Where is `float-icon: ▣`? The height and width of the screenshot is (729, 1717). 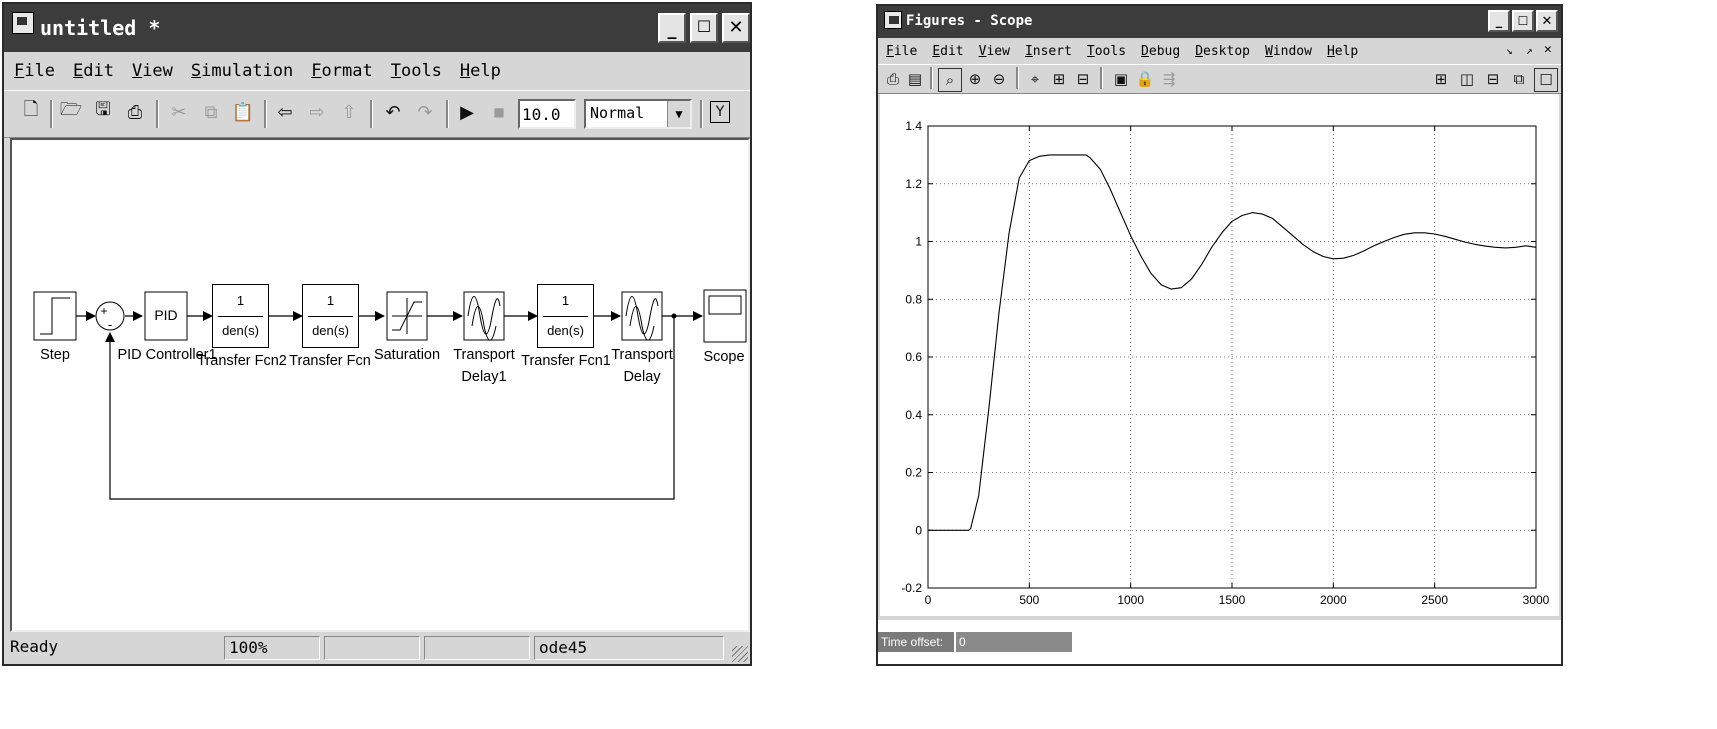
float-icon: ▣ is located at coordinates (1121, 79).